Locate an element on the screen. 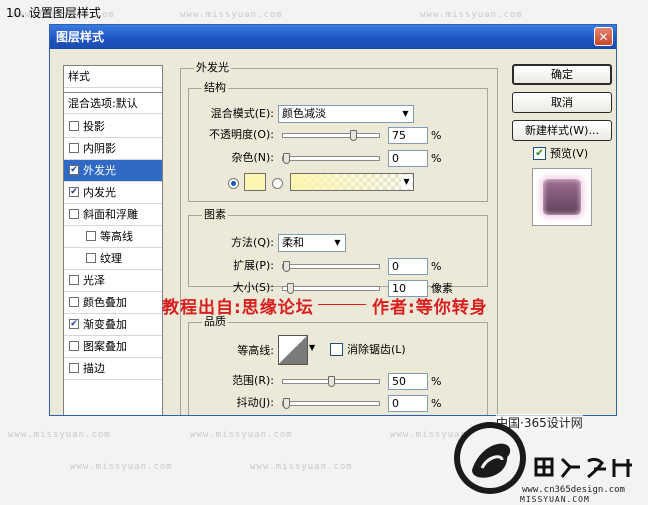 The image size is (648, 505). gradient-picker: ▼ is located at coordinates (352, 182).